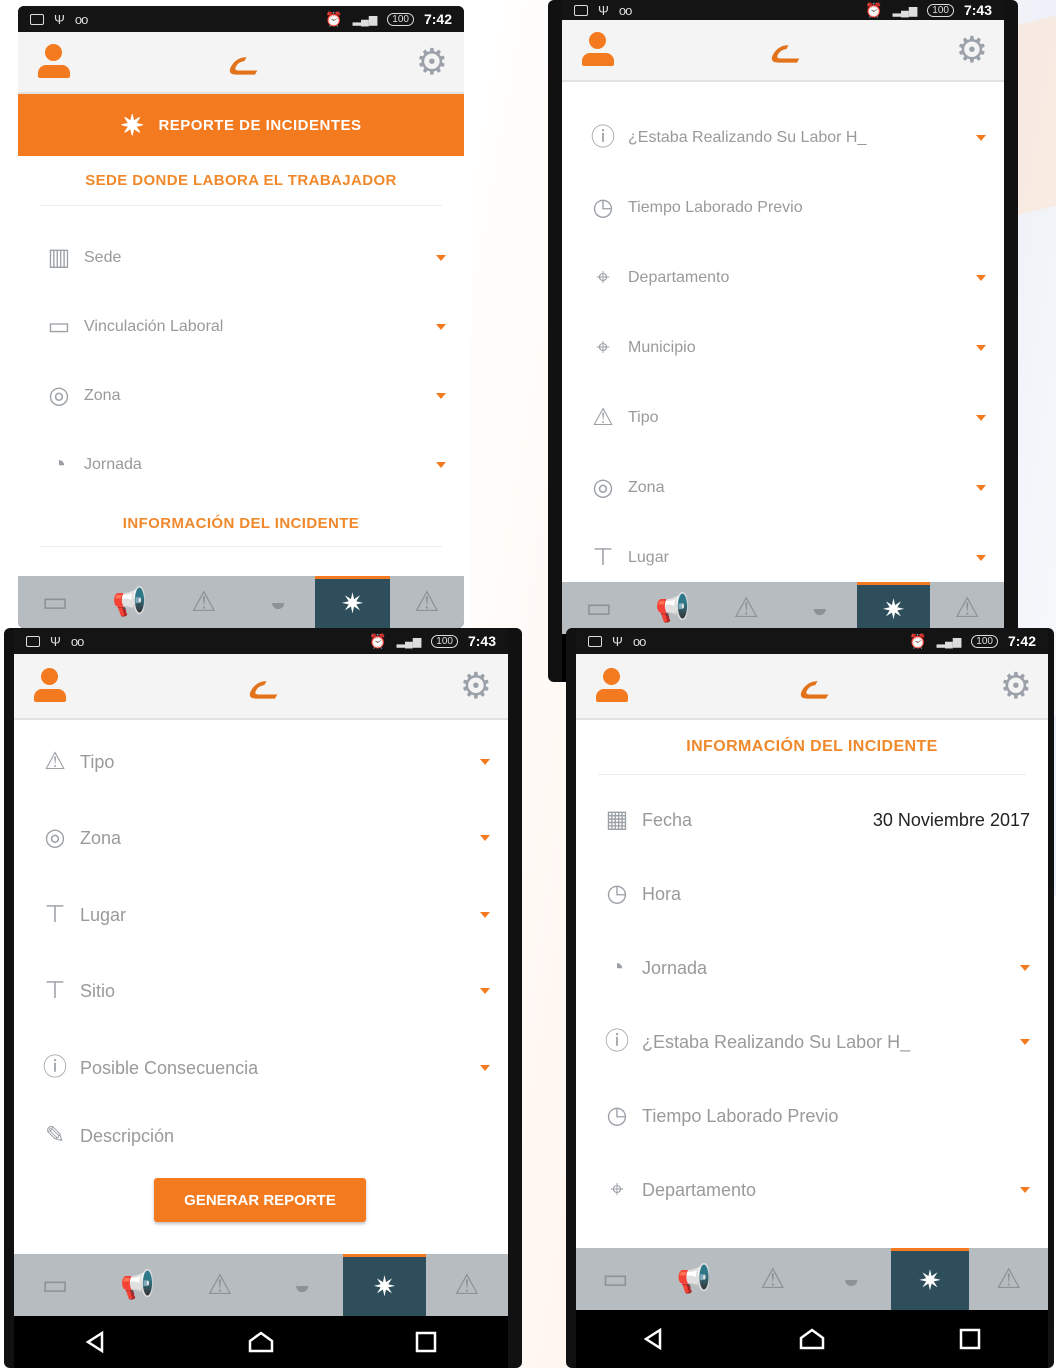  What do you see at coordinates (263, 1068) in the screenshot?
I see `consecuencia-select: ⓘ Posible Consecuencia` at bounding box center [263, 1068].